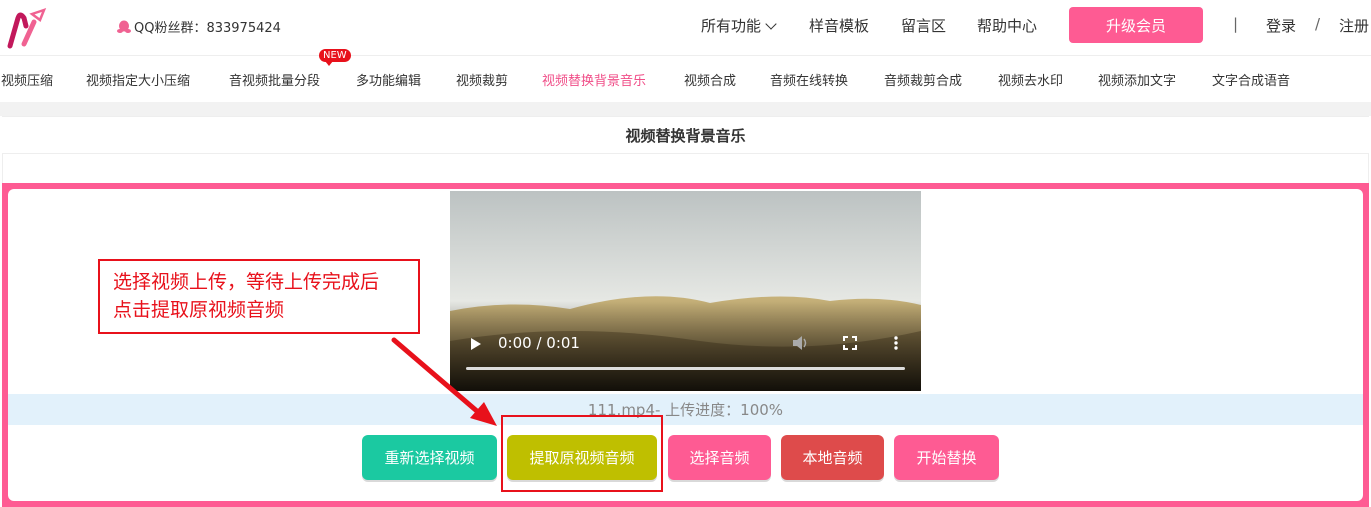 The height and width of the screenshot is (507, 1371). Describe the element at coordinates (207, 28) in the screenshot. I see `qq-group-label: QQ粉丝群：833975424` at that location.